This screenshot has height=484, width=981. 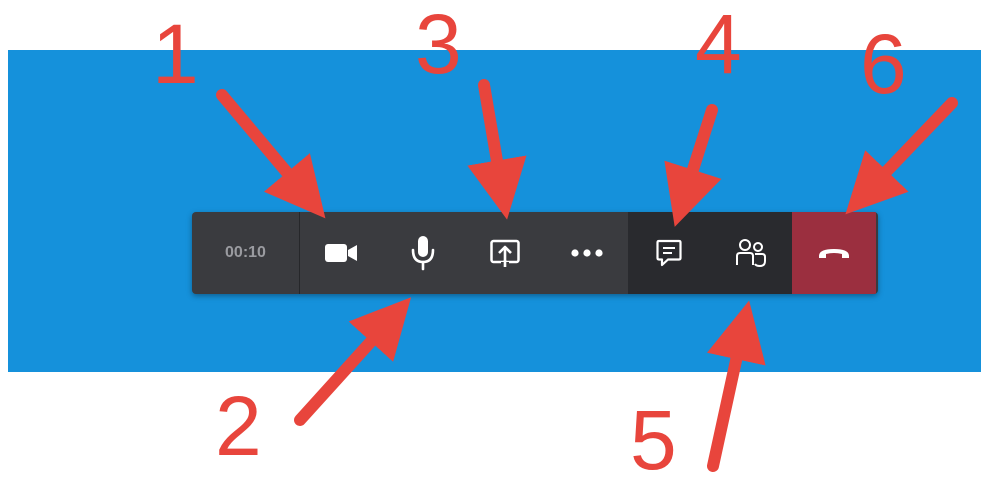 I want to click on share-screen-icon, so click(x=505, y=253).